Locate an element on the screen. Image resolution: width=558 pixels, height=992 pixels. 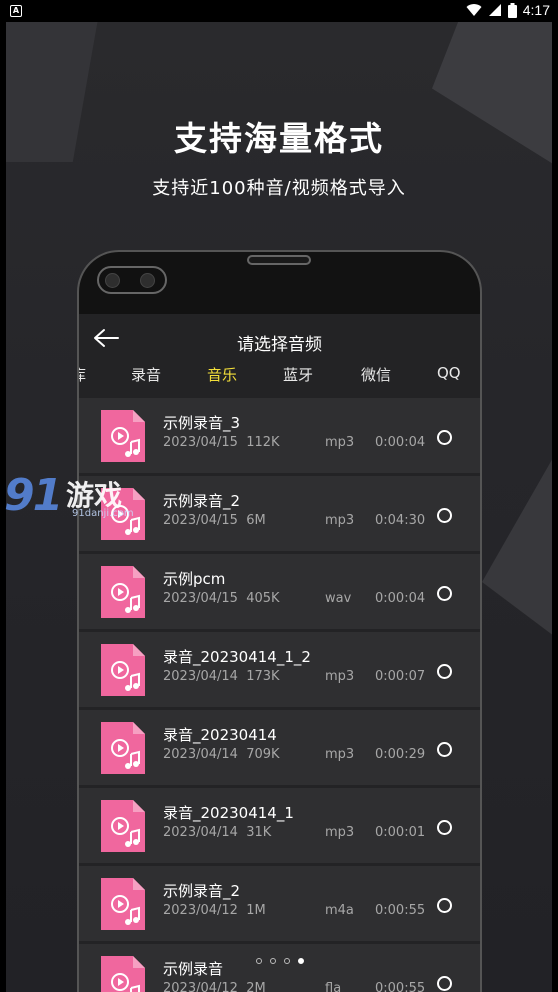
camera-module is located at coordinates (132, 280).